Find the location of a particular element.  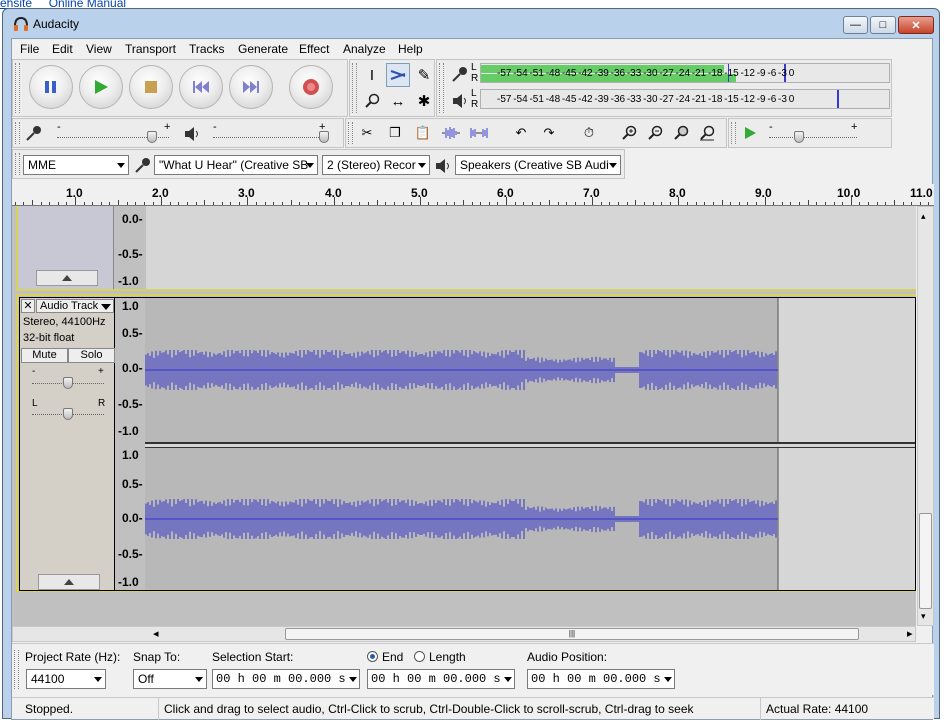

track-name: Audio Track is located at coordinates (69, 306).